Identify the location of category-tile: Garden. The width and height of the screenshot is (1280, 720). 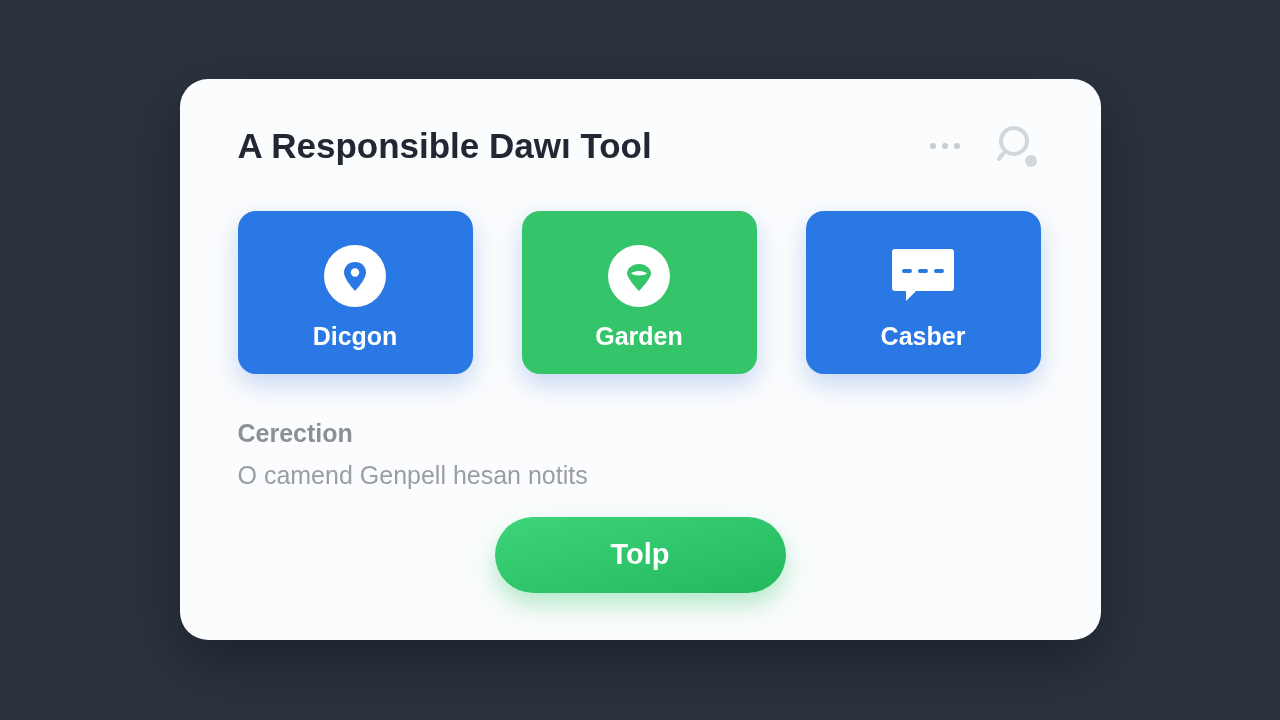
(639, 292).